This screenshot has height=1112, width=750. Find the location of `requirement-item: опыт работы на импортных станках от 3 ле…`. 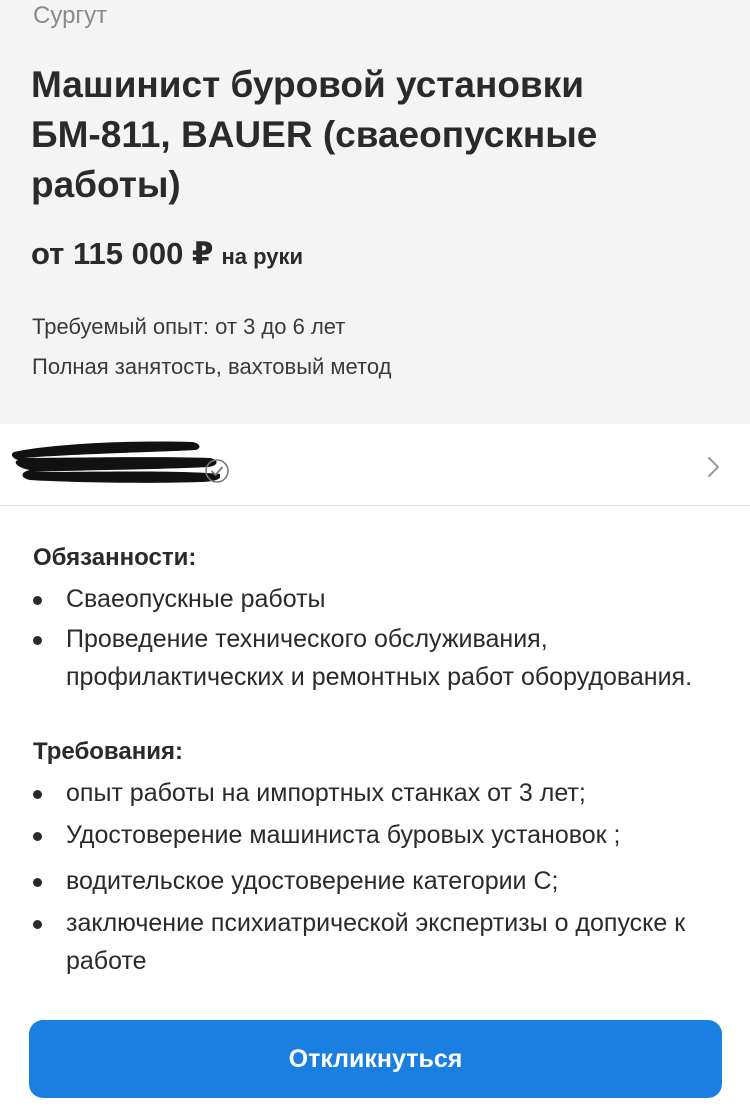

requirement-item: опыт работы на импортных станках от 3 ле… is located at coordinates (375, 793).